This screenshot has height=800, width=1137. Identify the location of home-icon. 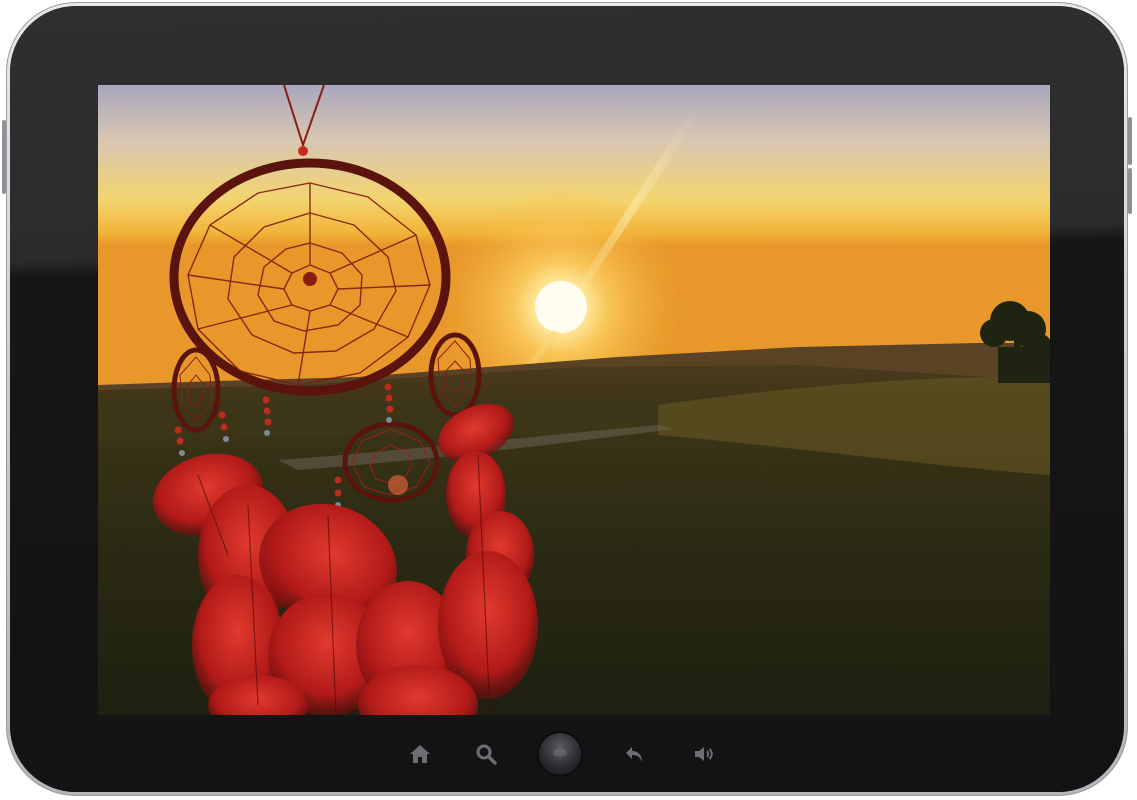
(420, 754).